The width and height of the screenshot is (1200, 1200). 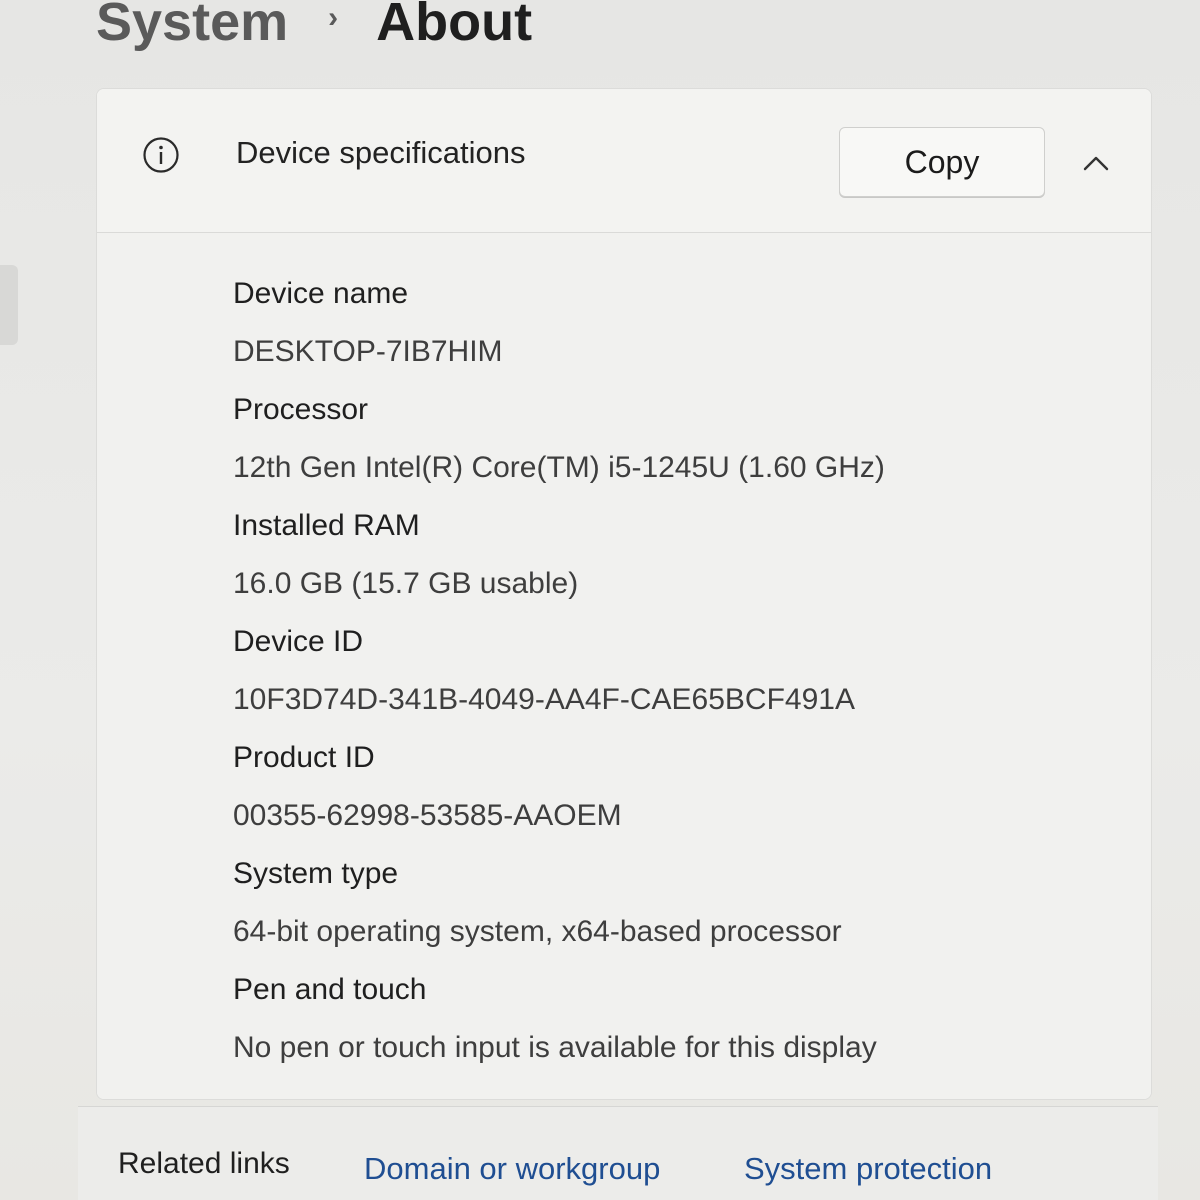 What do you see at coordinates (301, 409) in the screenshot?
I see `spec-label: Processor` at bounding box center [301, 409].